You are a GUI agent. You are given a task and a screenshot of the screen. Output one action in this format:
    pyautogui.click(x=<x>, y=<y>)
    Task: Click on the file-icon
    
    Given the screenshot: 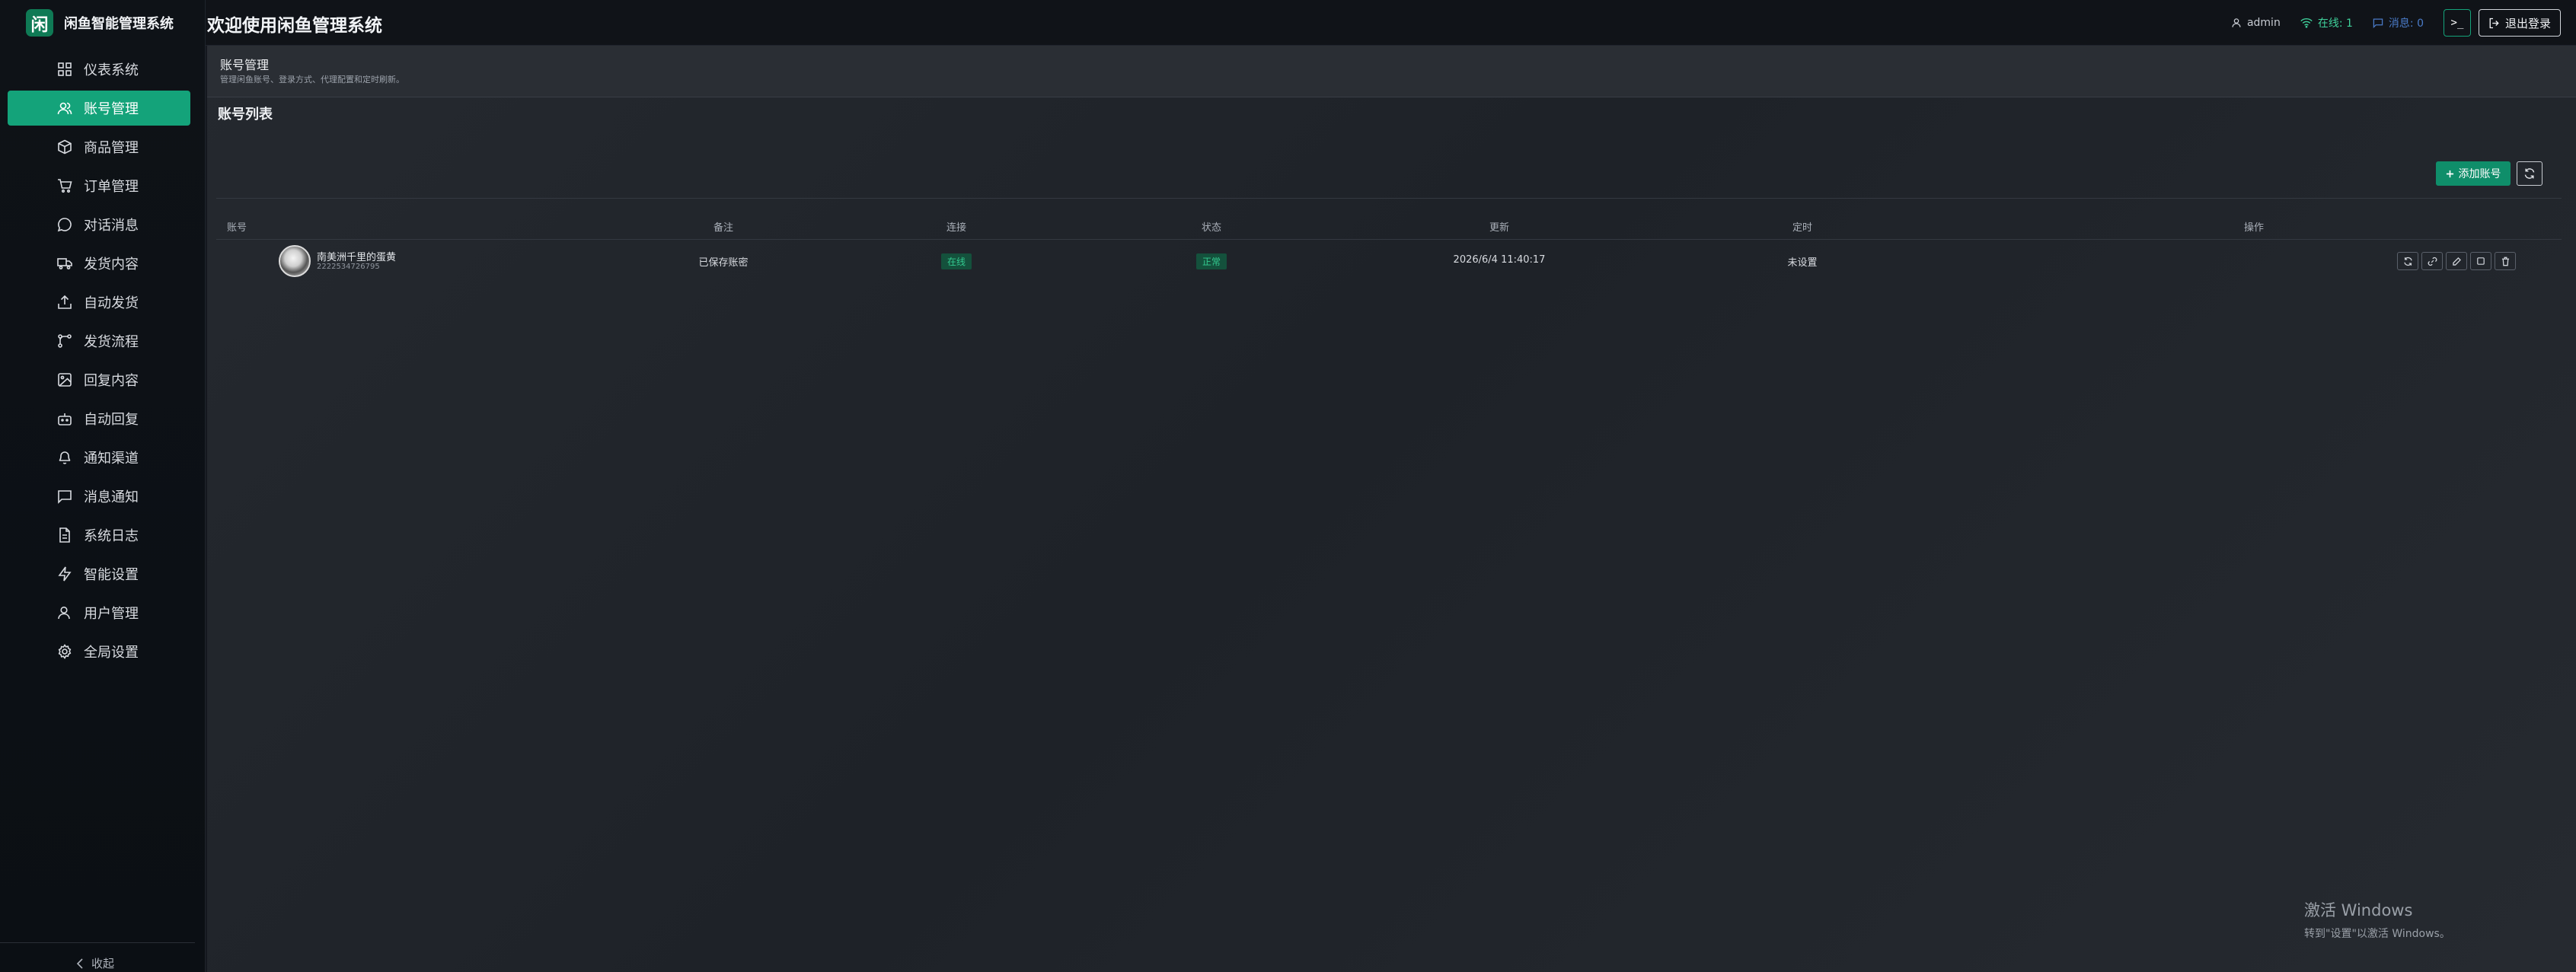 What is the action you would take?
    pyautogui.click(x=64, y=535)
    